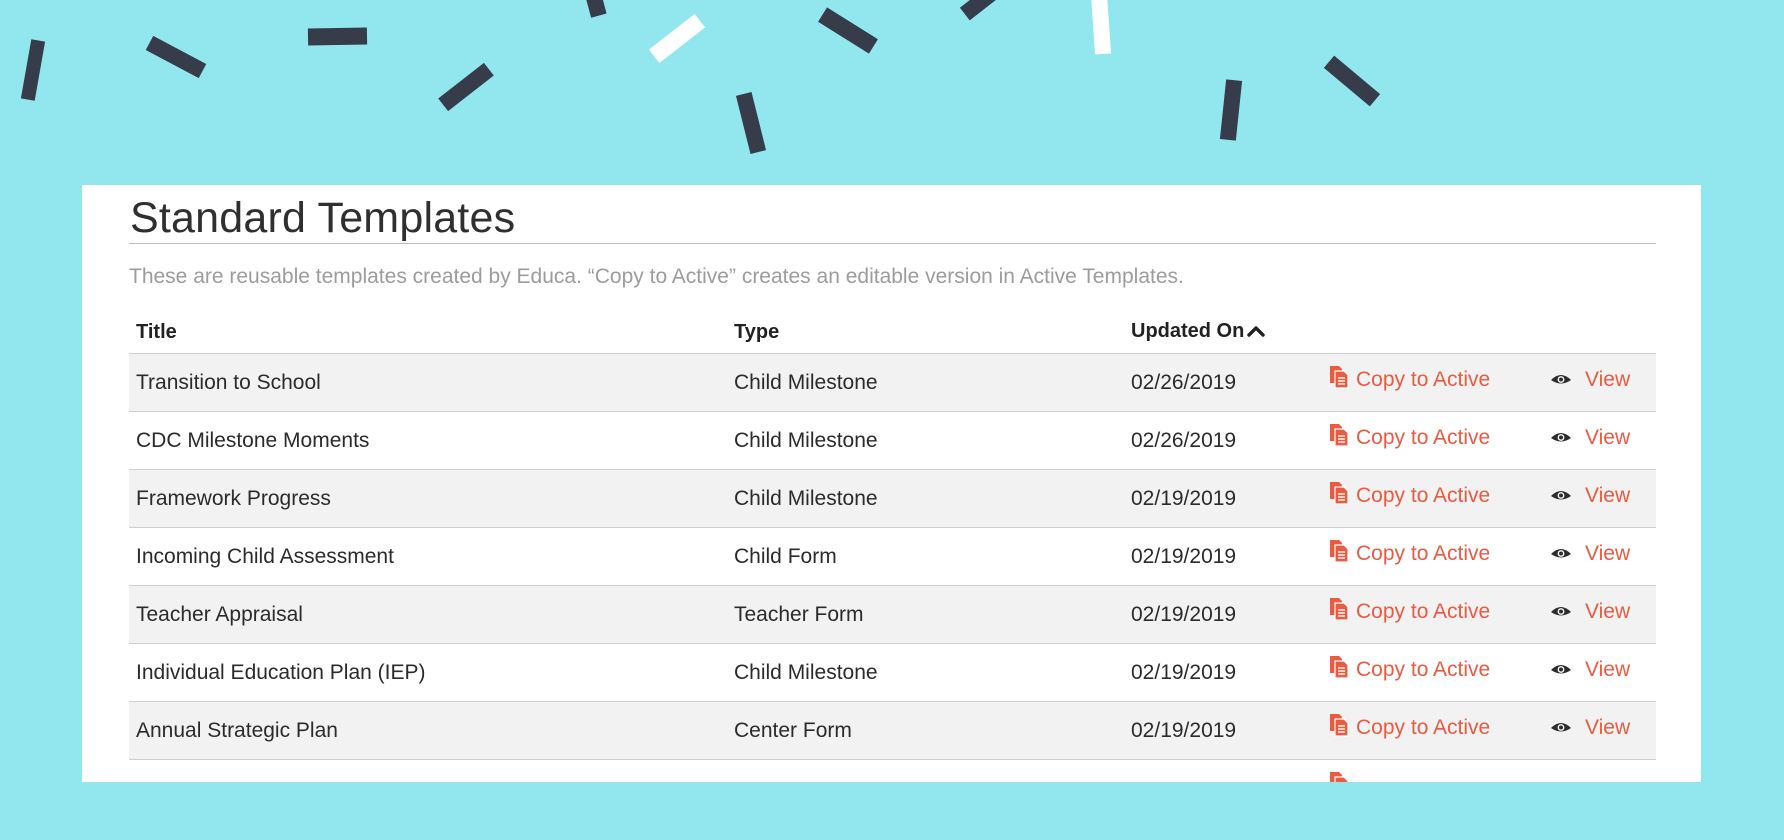 The width and height of the screenshot is (1784, 840). I want to click on column-header-updated-on: Updated On, so click(1222, 332).